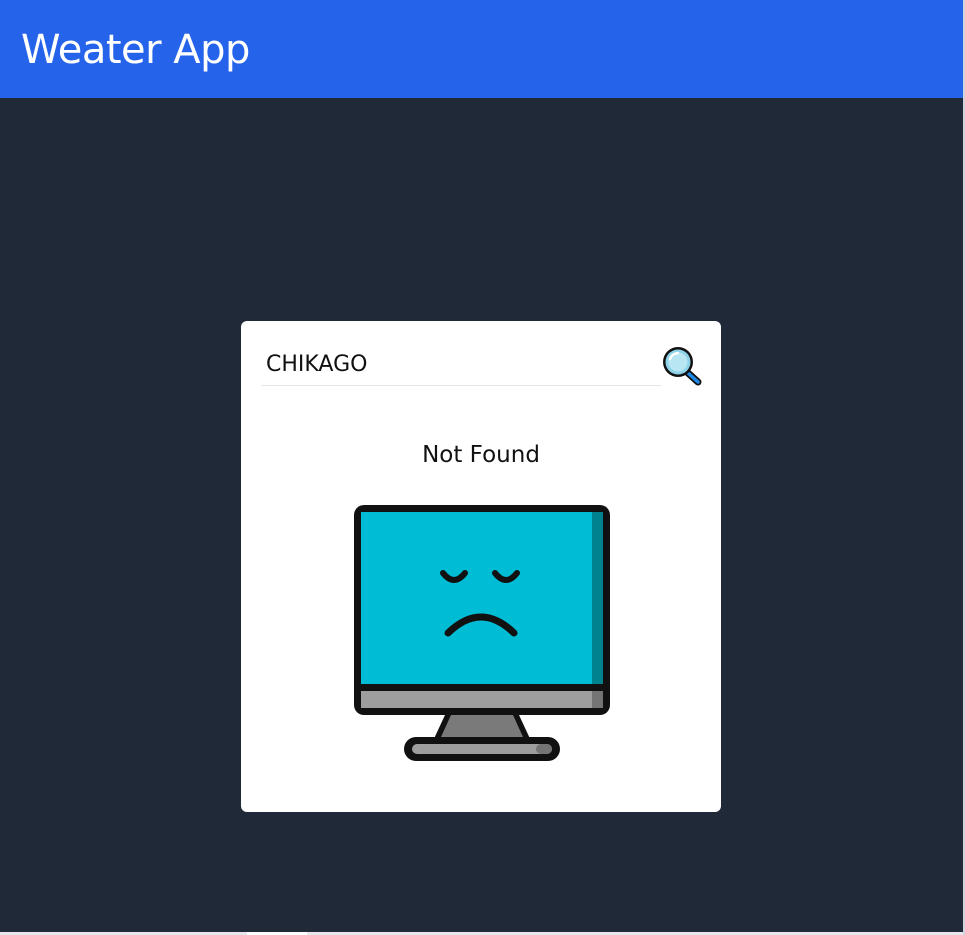  What do you see at coordinates (461, 365) in the screenshot?
I see `city-search-input` at bounding box center [461, 365].